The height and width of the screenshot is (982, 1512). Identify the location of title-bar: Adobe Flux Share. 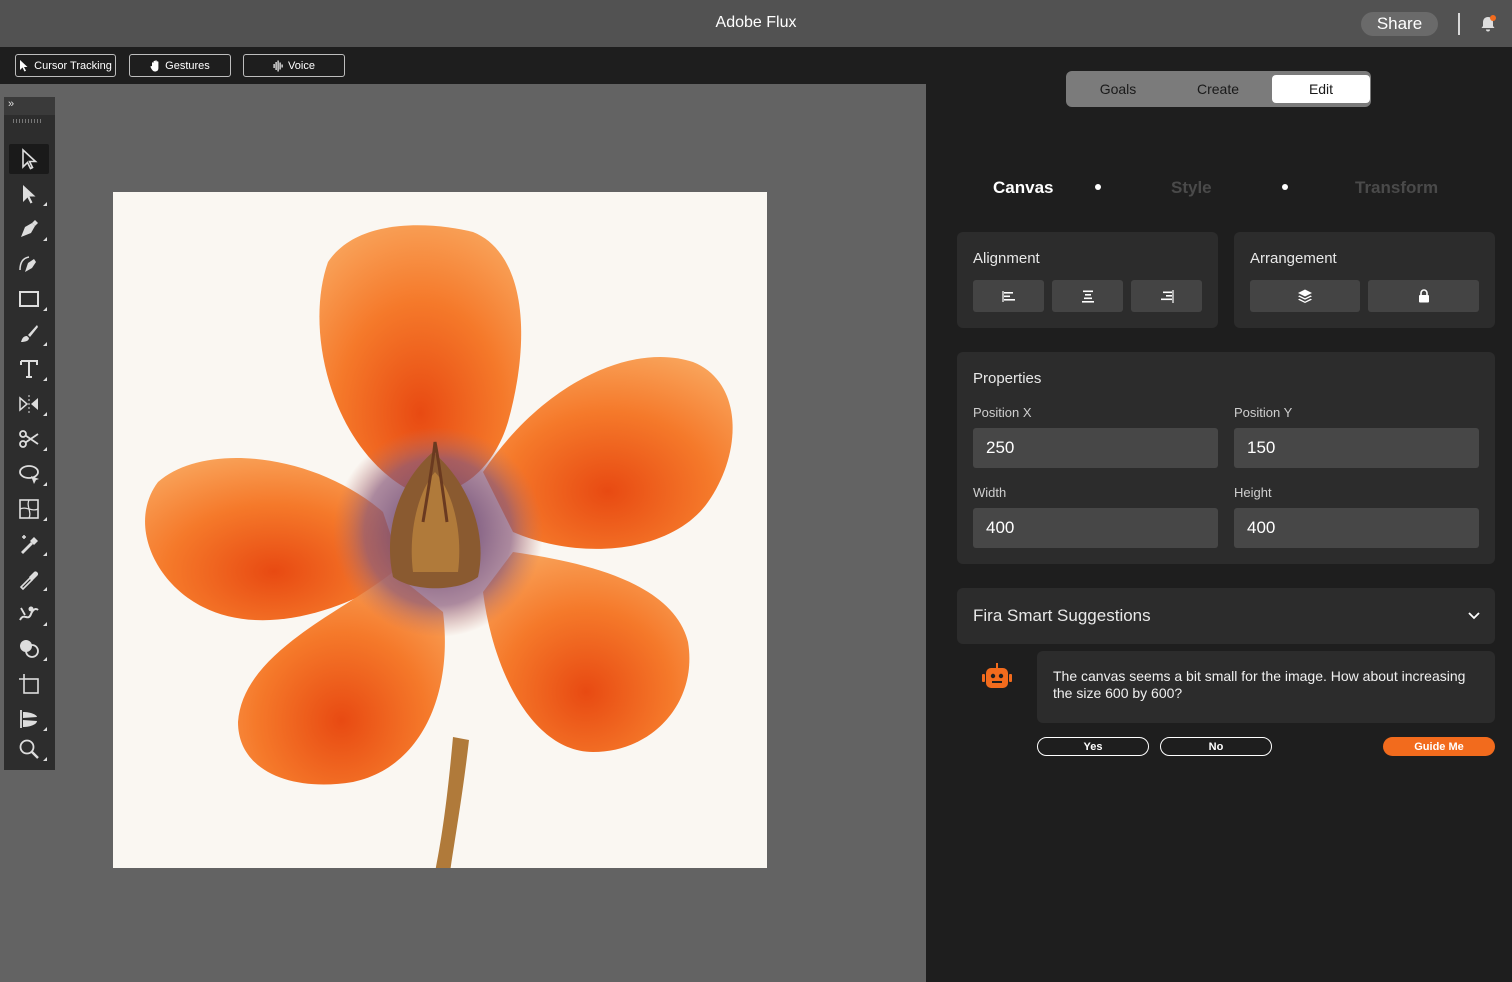
(756, 23).